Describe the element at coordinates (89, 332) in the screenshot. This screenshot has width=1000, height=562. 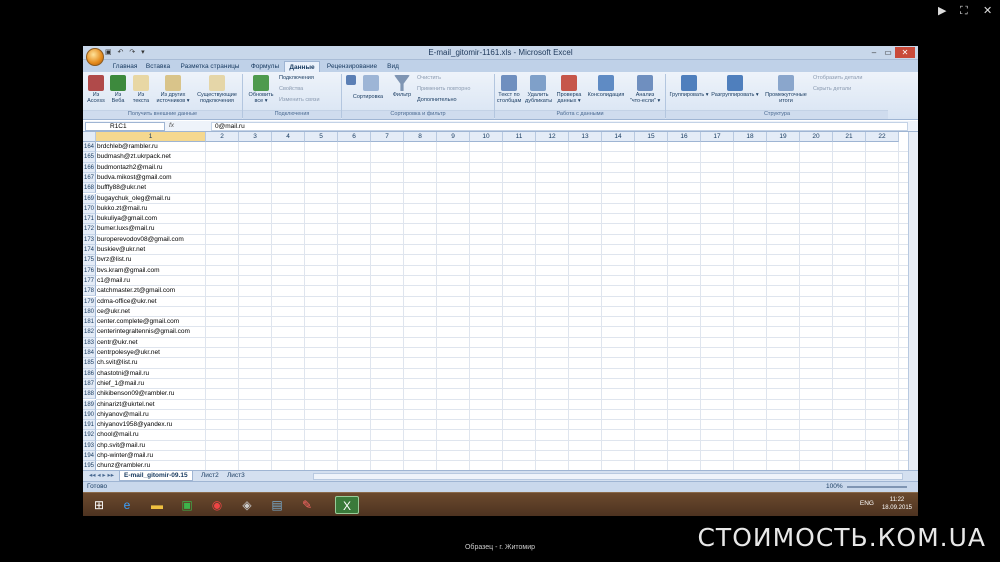
I see `row-header: 182` at that location.